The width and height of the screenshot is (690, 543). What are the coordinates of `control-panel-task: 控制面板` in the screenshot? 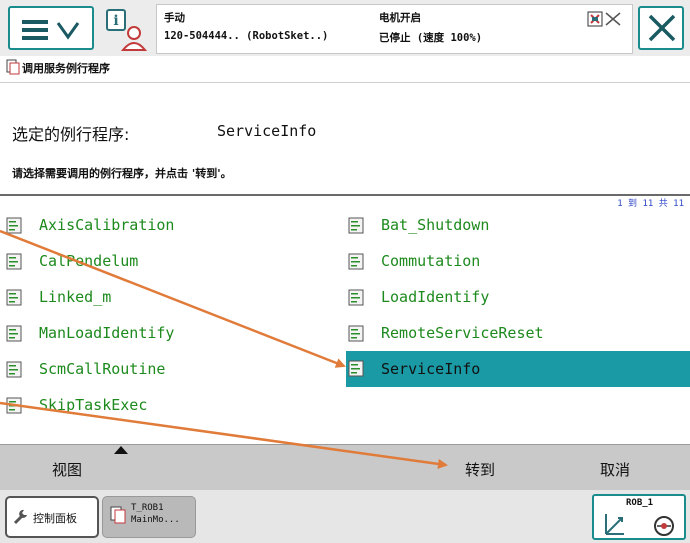 It's located at (52, 517).